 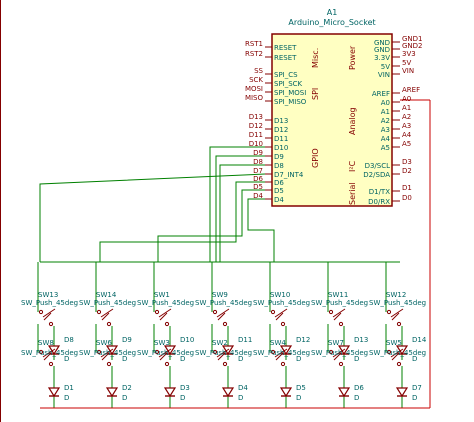 I want to click on pin-name-left: D7_INT4, so click(x=289, y=175).